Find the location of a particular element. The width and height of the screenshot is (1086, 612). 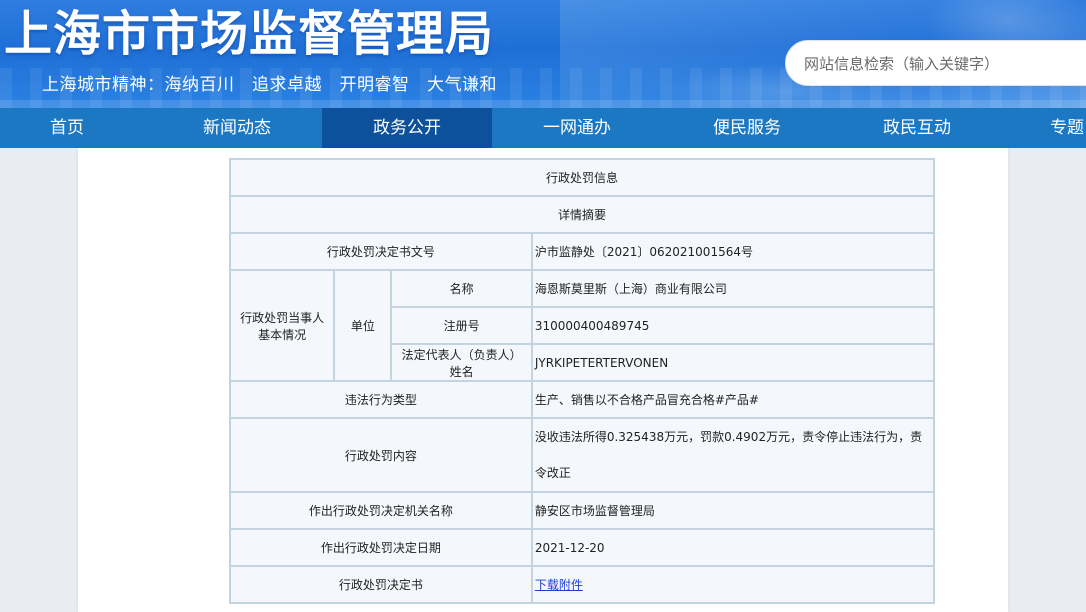

nav-item-government-affairs: 政务公开 is located at coordinates (407, 128).